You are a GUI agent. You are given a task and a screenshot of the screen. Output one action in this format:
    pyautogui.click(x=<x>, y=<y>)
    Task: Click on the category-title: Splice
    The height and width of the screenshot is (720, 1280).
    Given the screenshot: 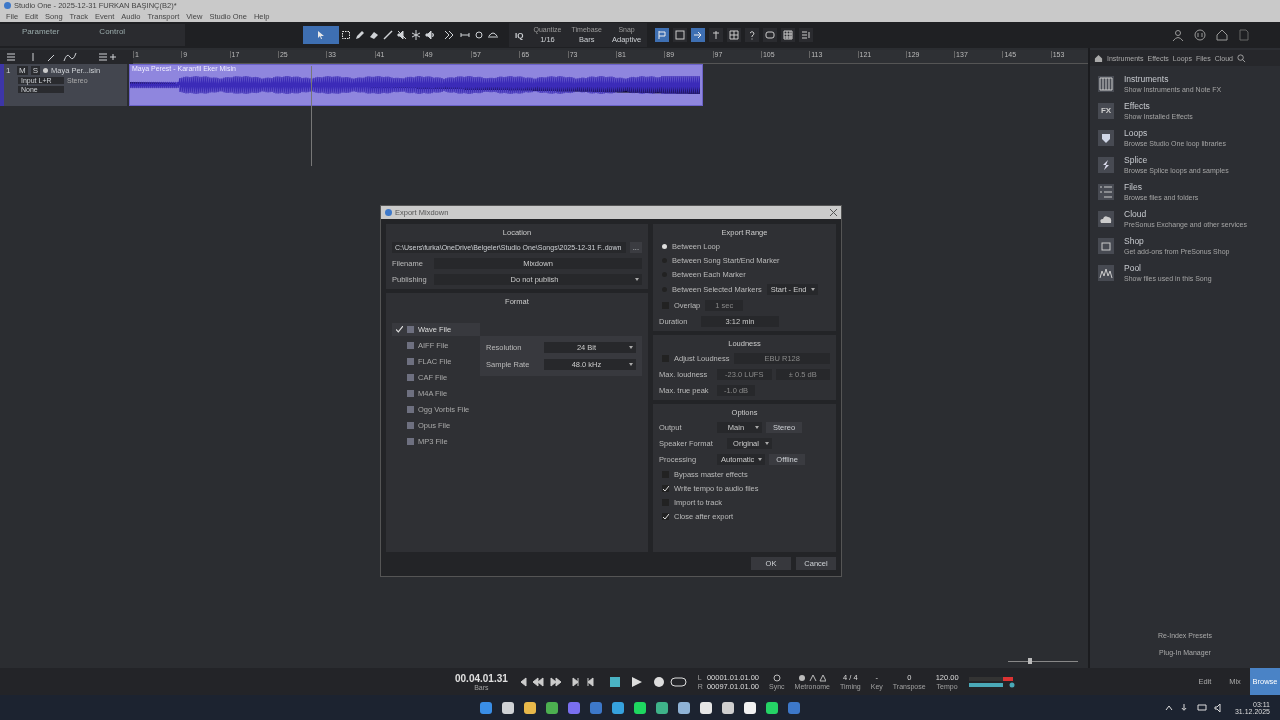 What is the action you would take?
    pyautogui.click(x=1176, y=160)
    